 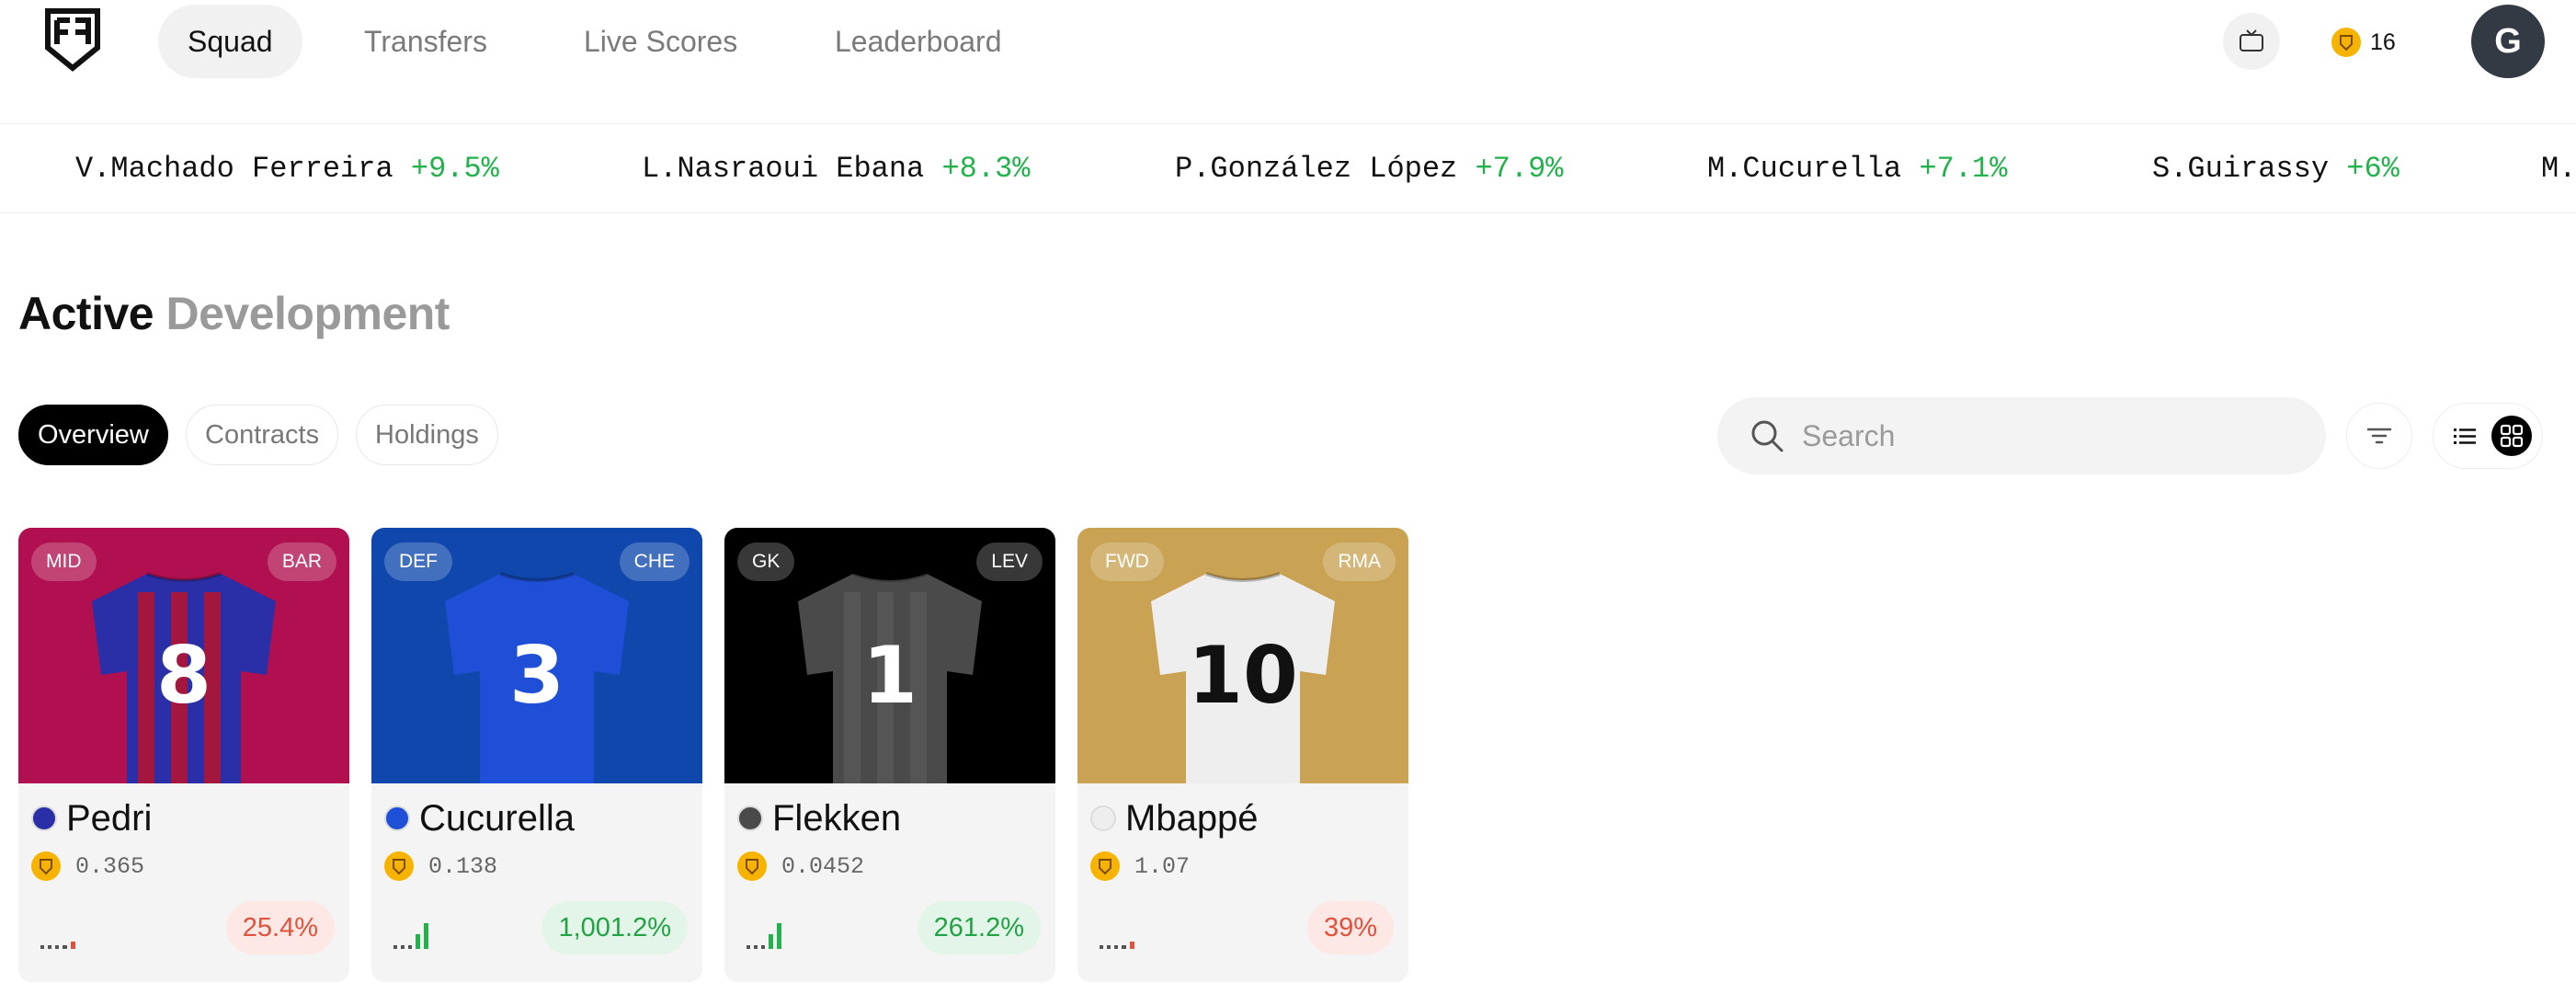 I want to click on player-card-image: DEF CHE 3, so click(x=536, y=656).